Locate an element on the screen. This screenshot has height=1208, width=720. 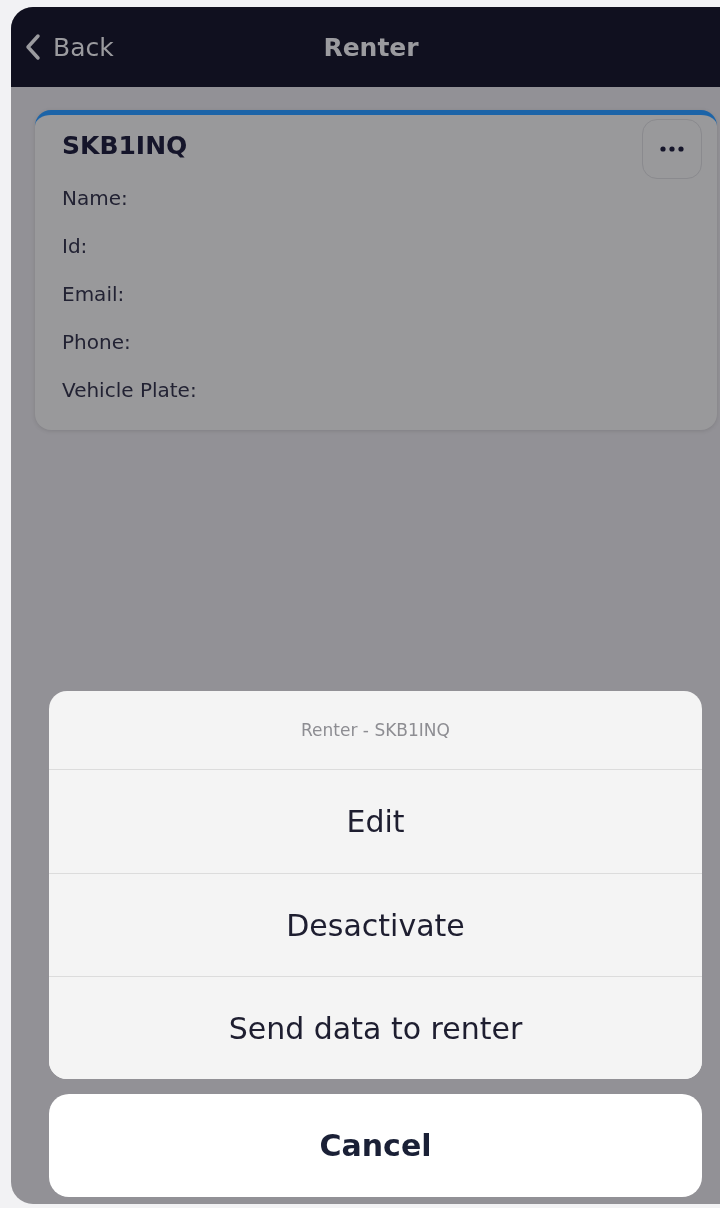
field-label: Id: is located at coordinates (75, 246).